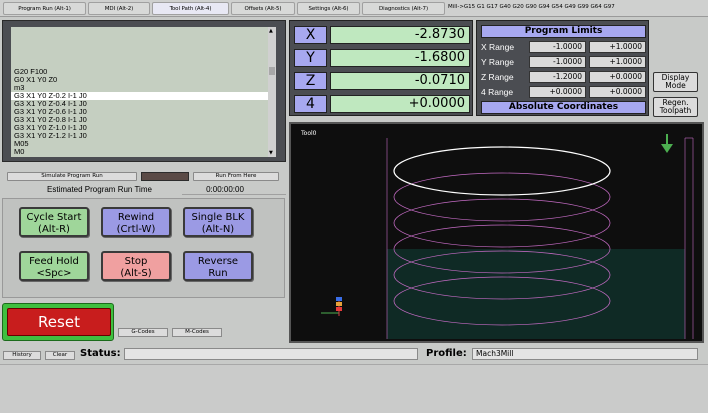 The width and height of the screenshot is (708, 413). Describe the element at coordinates (72, 176) in the screenshot. I see `simulate-program-run-button: Simulate Program Run` at that location.